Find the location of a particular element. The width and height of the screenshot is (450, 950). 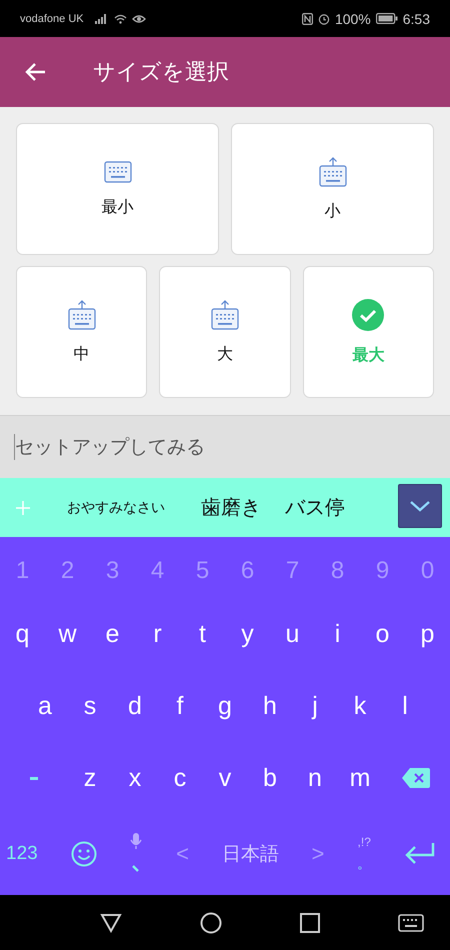

keyboard-key: e is located at coordinates (112, 634).